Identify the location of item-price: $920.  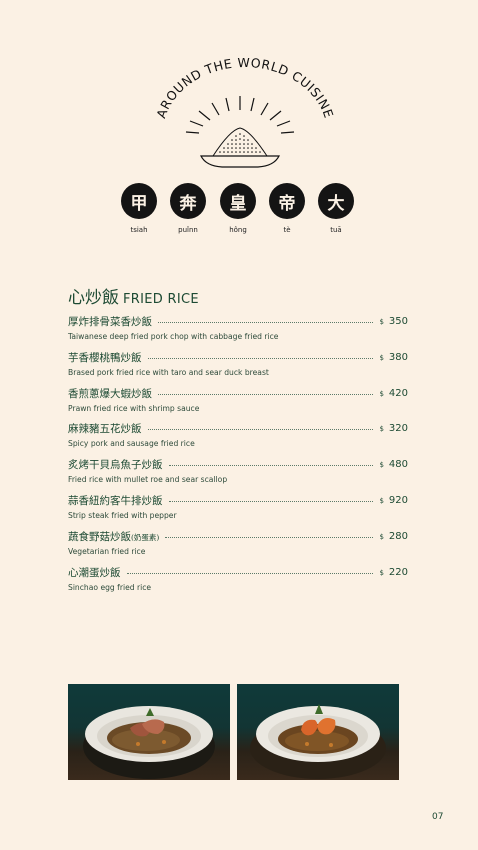
(393, 500).